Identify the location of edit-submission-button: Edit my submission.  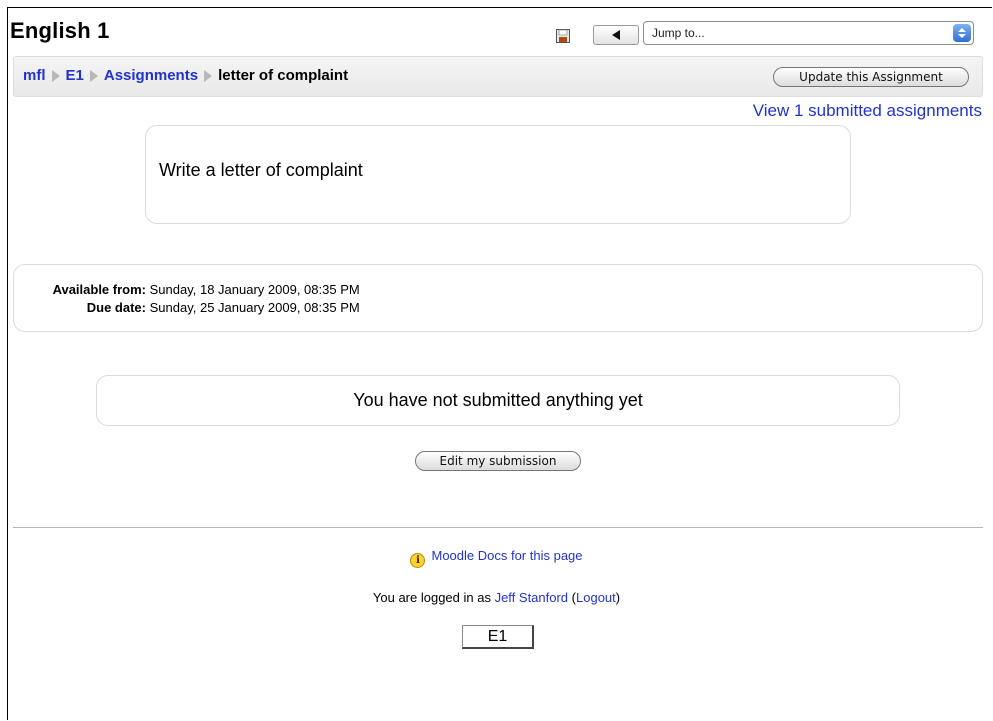
(498, 461).